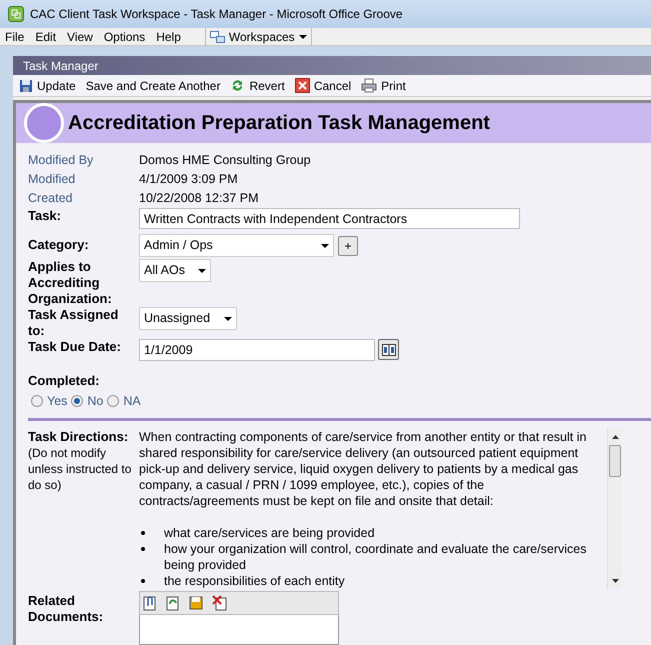 The image size is (651, 645). Describe the element at coordinates (75, 347) in the screenshot. I see `field-label: Task Due Date:` at that location.